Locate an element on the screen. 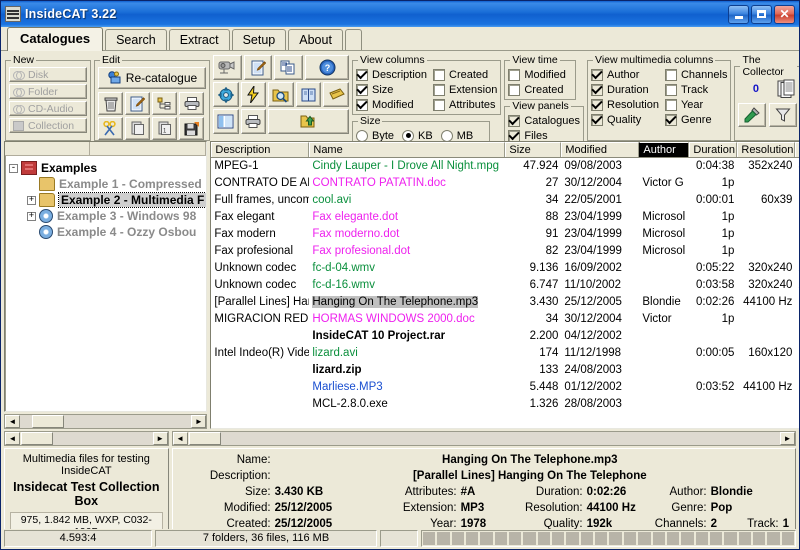 The width and height of the screenshot is (800, 550). copy-button is located at coordinates (137, 128).